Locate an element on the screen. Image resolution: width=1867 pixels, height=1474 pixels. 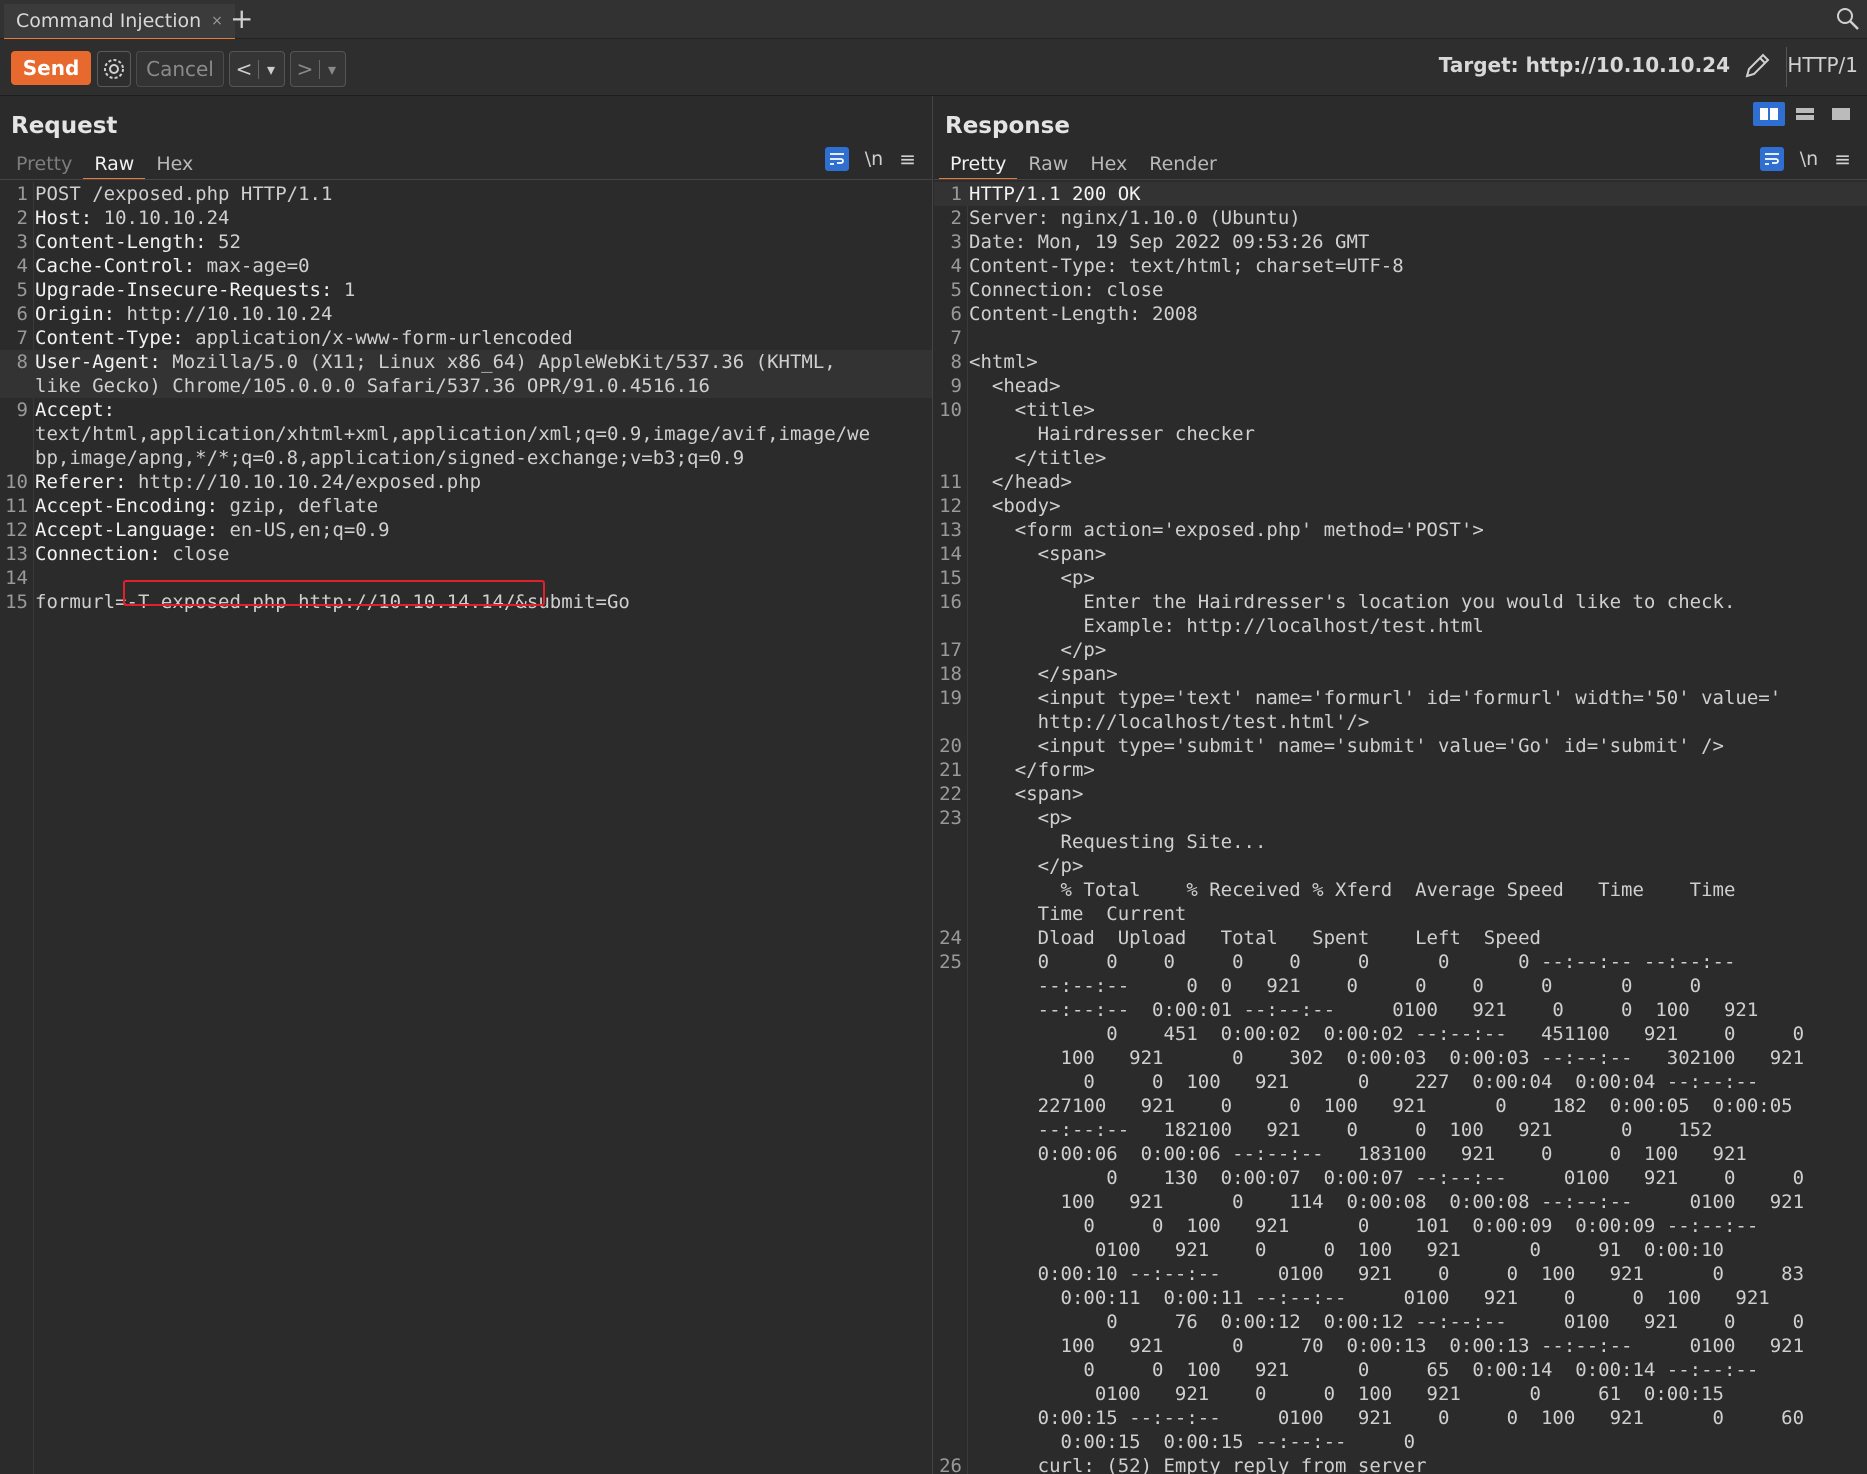
line-text: Date: Mon, 19 Sep 2022 09:53:26 GMT is located at coordinates (1169, 242).